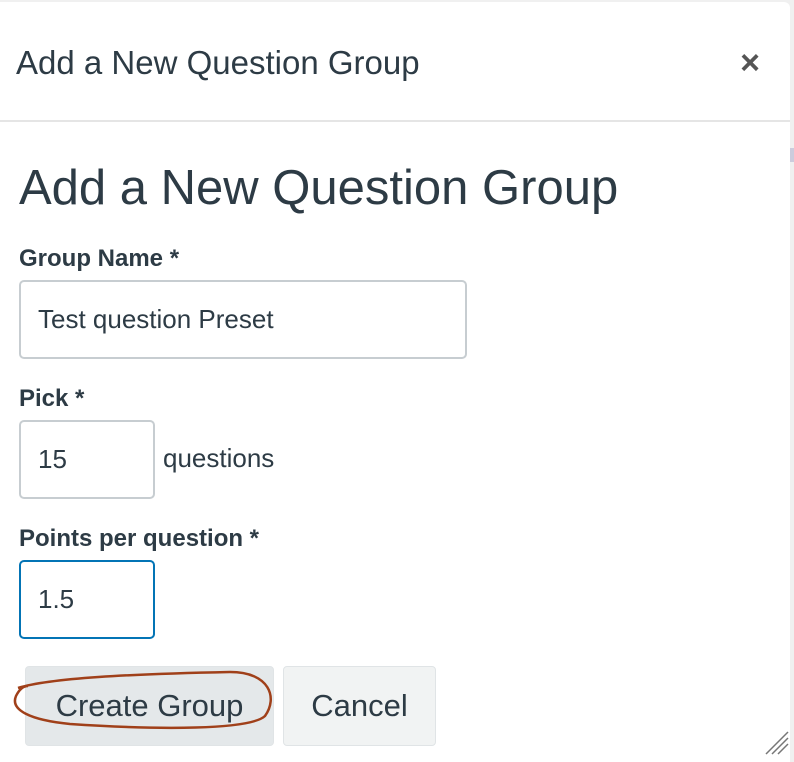  I want to click on cancel-button: Cancel, so click(359, 706).